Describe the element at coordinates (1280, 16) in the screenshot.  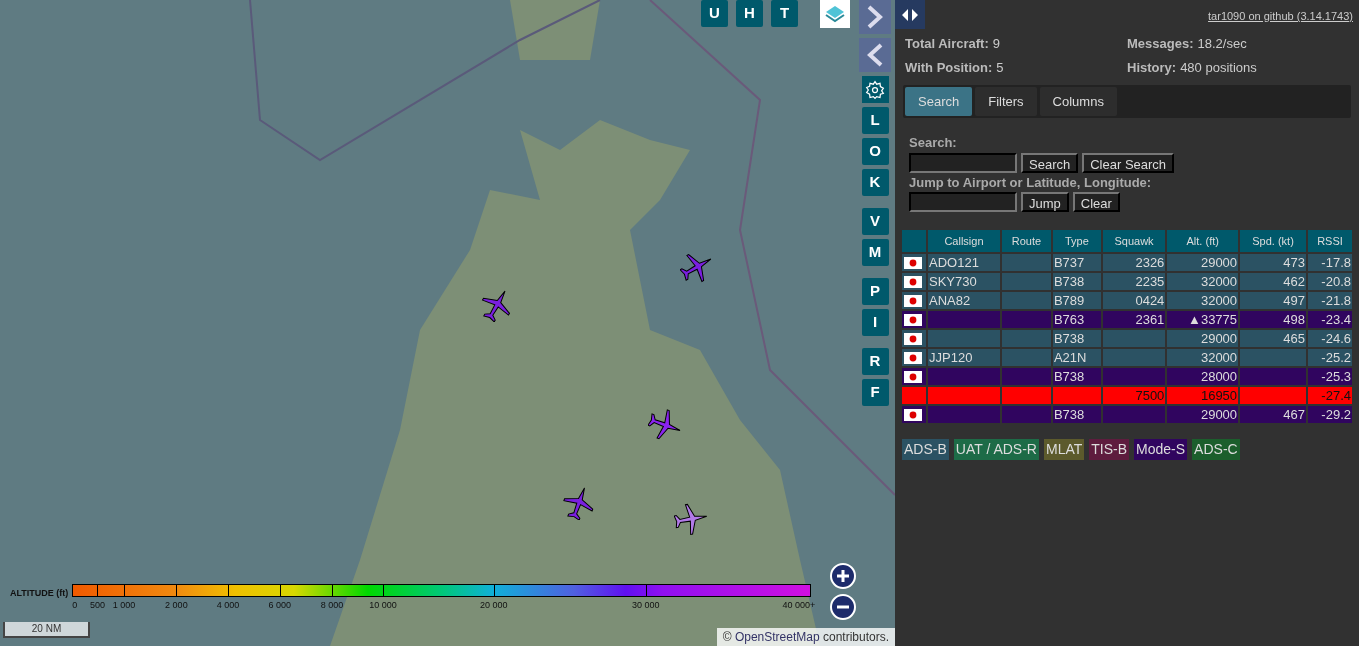
I see `version-link: tar1090 on github (3.14.1743)` at that location.